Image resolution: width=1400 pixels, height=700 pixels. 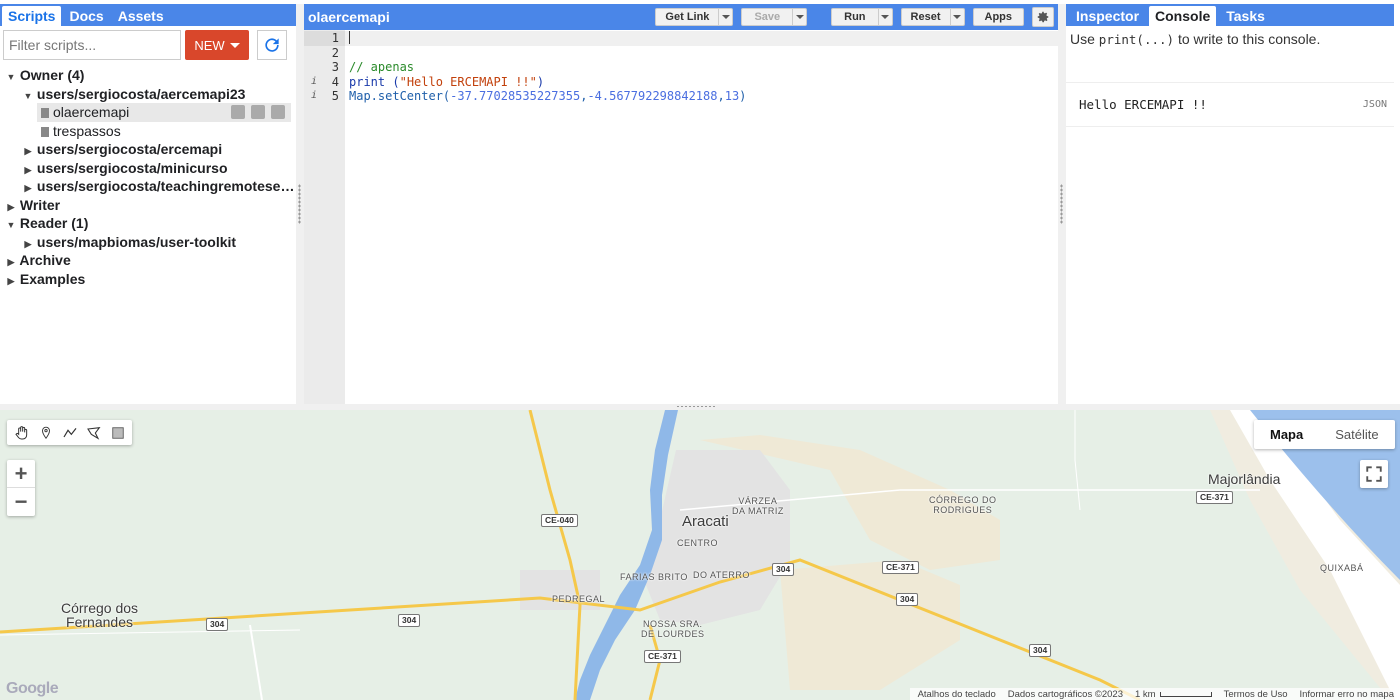 What do you see at coordinates (957, 694) in the screenshot?
I see `keyboard-shortcuts-link: Atalhos do teclado` at bounding box center [957, 694].